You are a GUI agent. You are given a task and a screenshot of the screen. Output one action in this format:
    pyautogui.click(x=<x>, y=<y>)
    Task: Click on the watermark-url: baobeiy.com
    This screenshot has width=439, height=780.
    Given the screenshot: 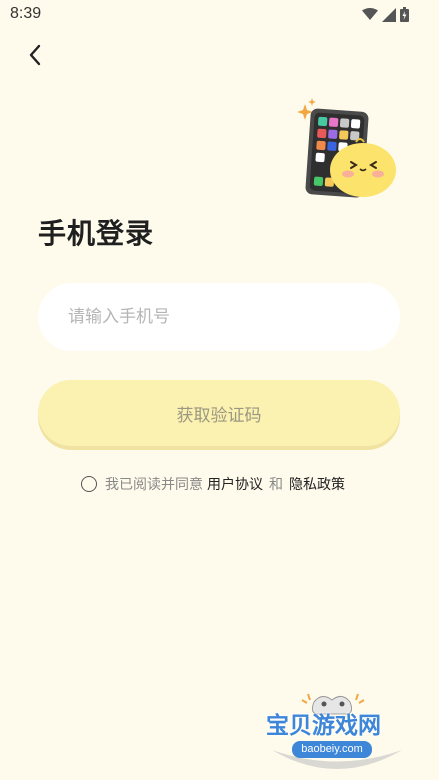 What is the action you would take?
    pyautogui.click(x=332, y=749)
    